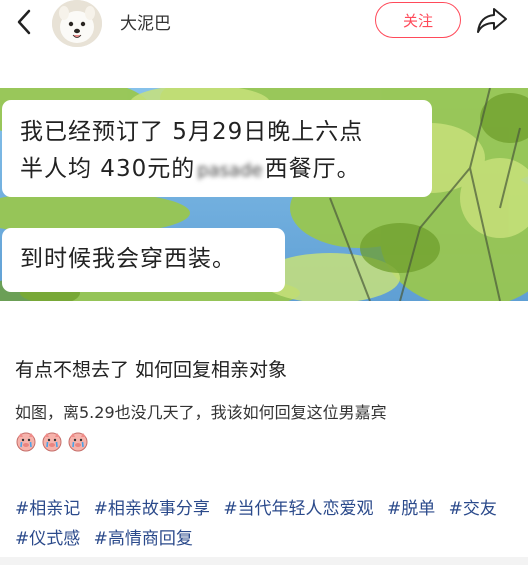  I want to click on back-arrow-icon, so click(24, 22).